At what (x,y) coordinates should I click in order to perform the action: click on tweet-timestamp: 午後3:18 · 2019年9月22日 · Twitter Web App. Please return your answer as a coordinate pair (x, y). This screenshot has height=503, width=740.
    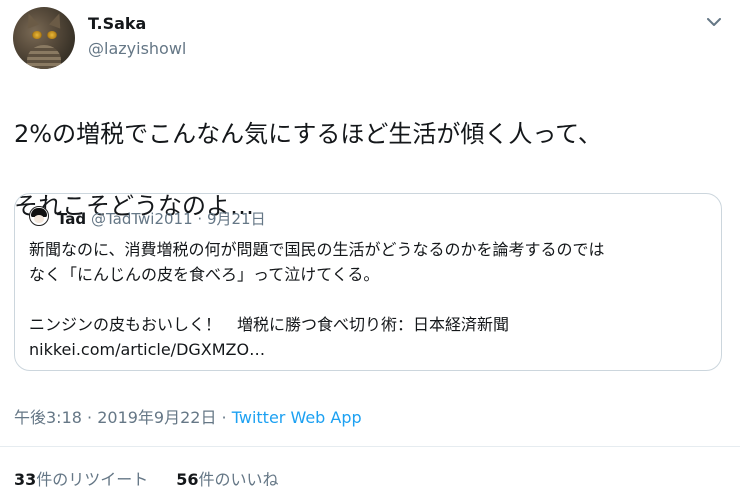
    Looking at the image, I should click on (188, 416).